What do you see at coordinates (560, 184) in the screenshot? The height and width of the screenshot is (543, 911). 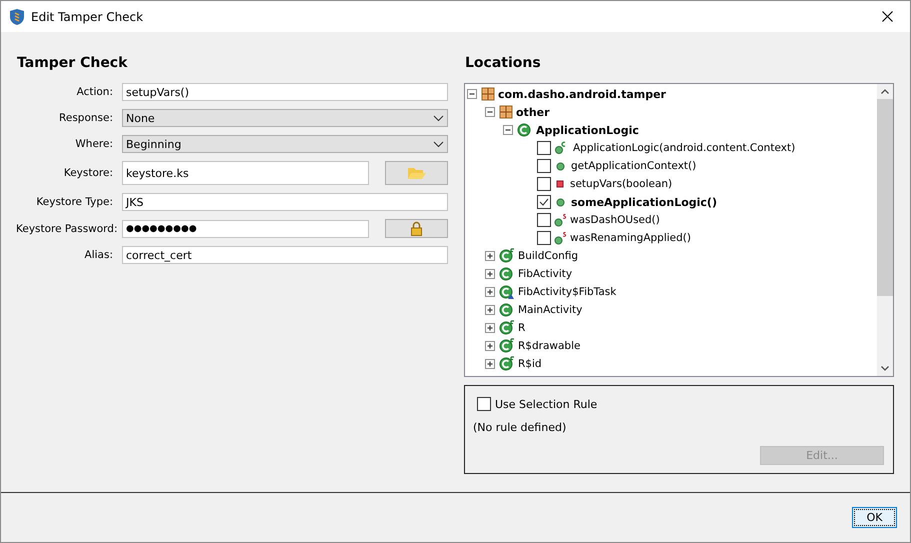 I see `square-icon` at bounding box center [560, 184].